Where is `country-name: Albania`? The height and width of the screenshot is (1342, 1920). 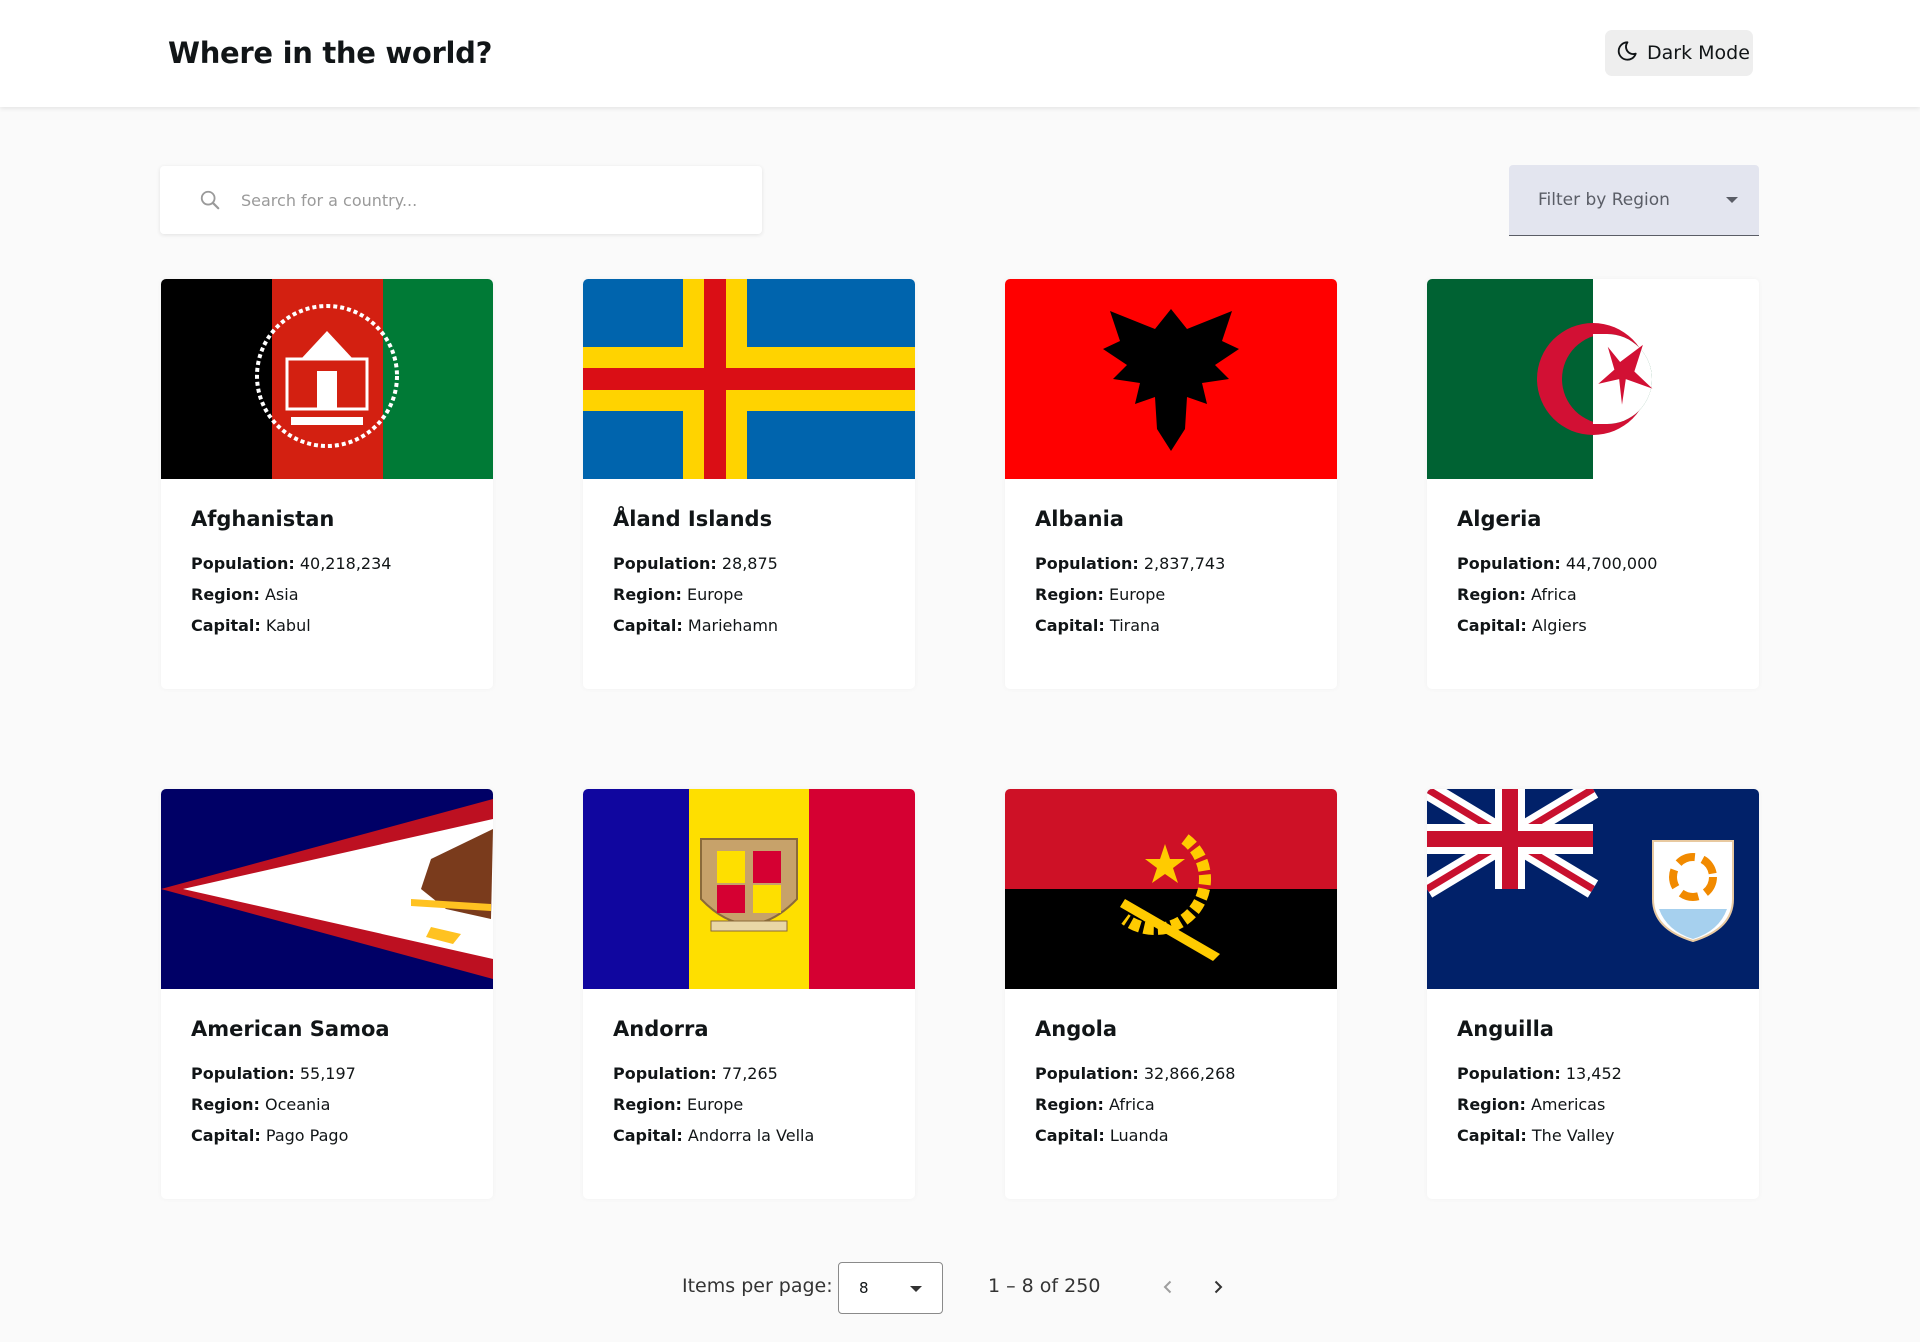
country-name: Albania is located at coordinates (1079, 519).